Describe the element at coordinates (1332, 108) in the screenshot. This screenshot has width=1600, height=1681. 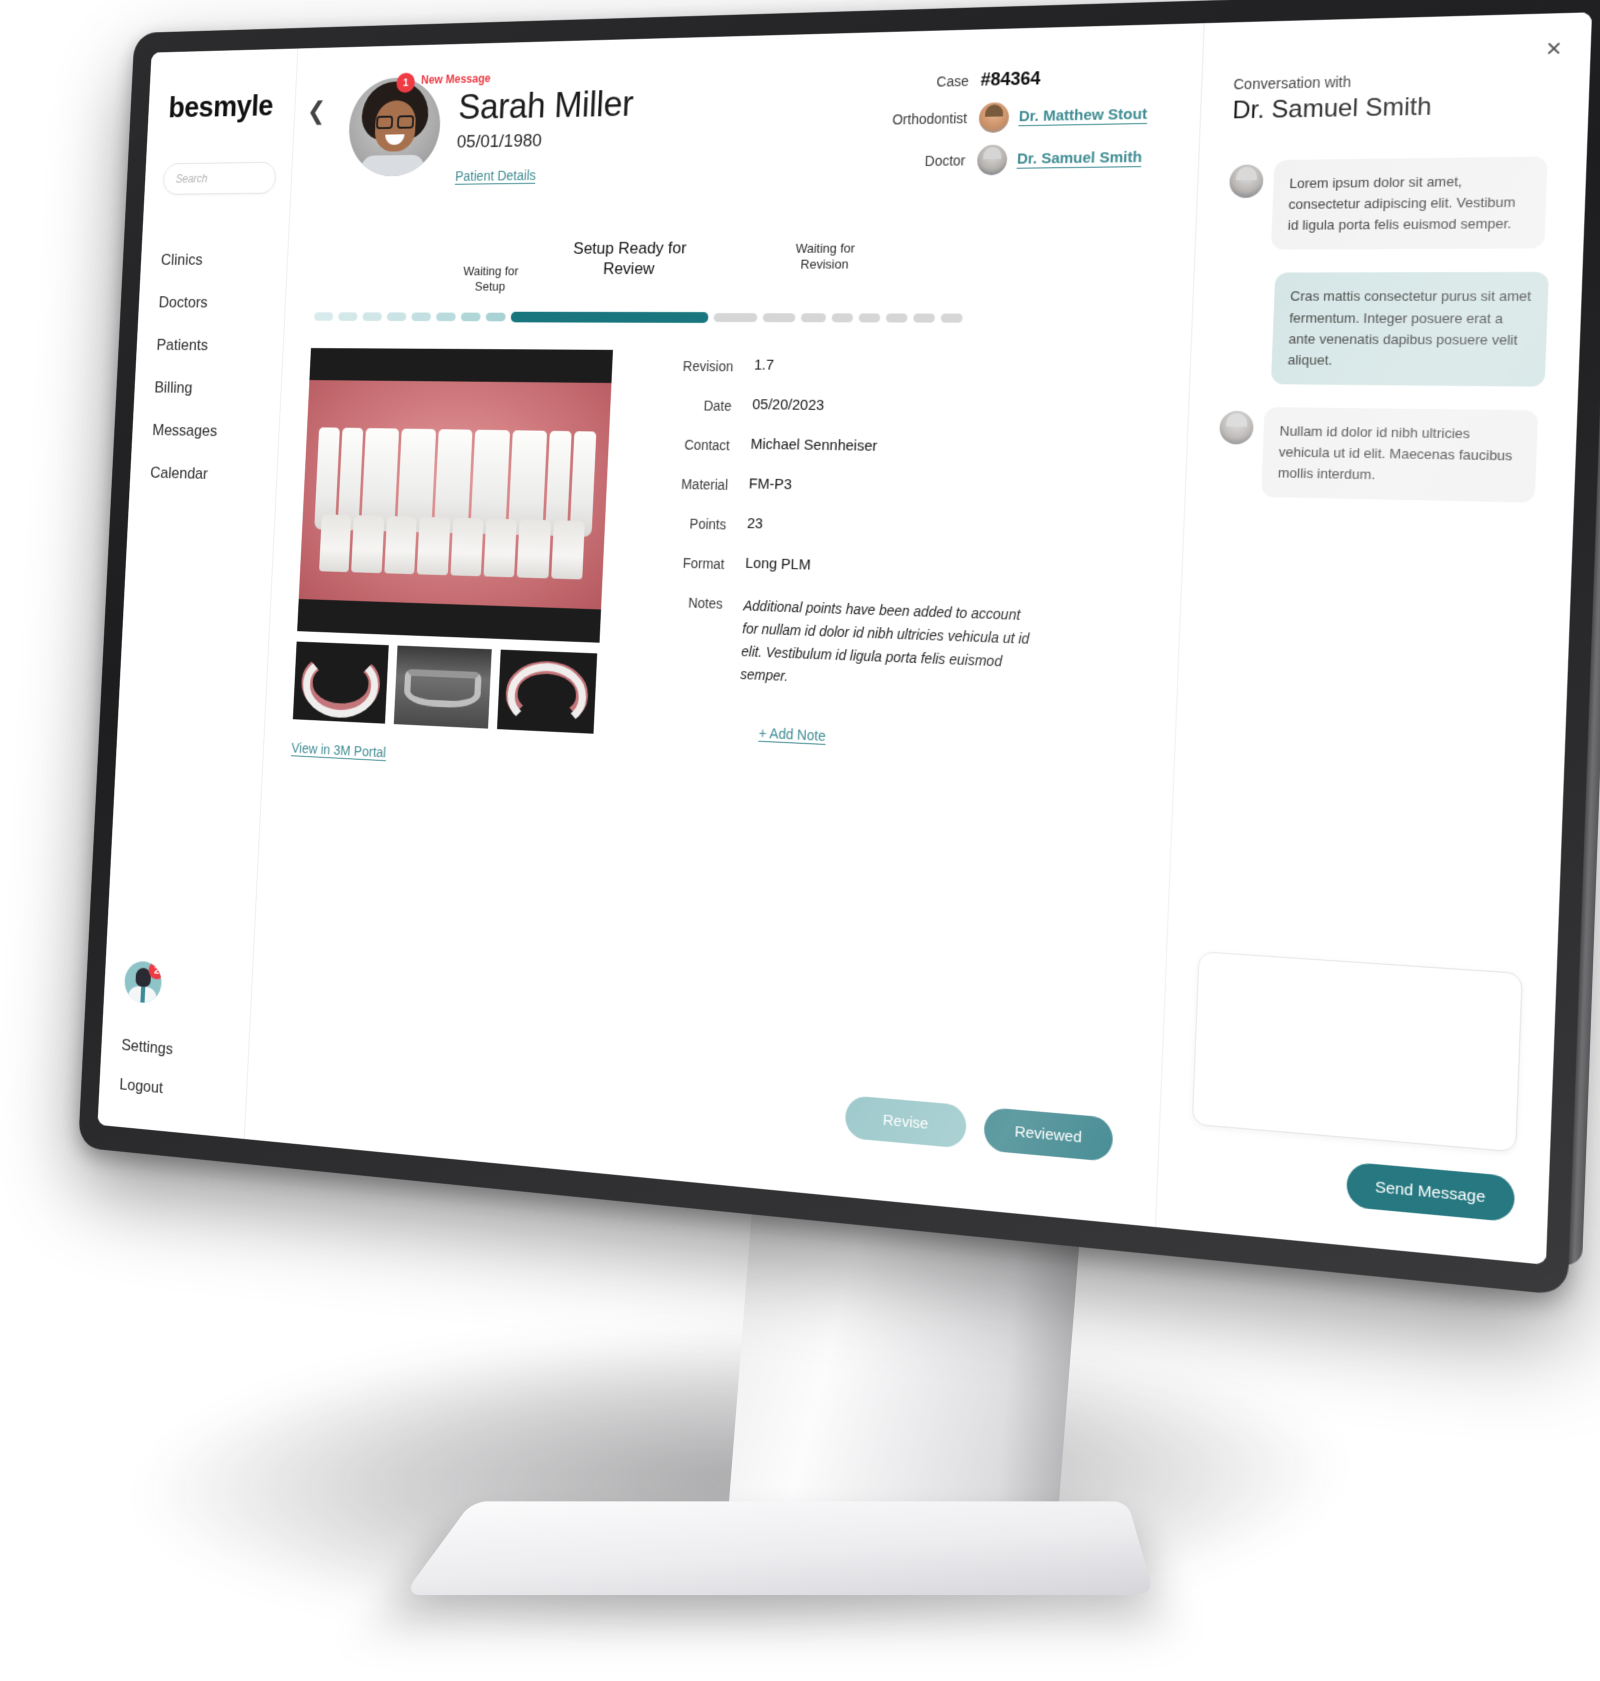
I see `conversation-title: Dr. Samuel Smith` at that location.